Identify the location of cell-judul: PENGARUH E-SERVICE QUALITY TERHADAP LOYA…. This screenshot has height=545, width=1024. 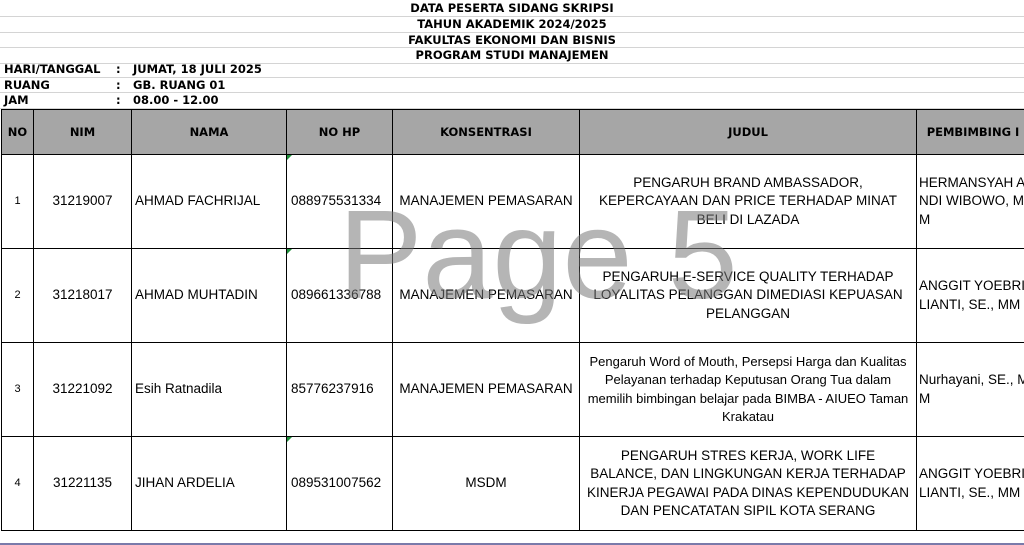
(748, 295).